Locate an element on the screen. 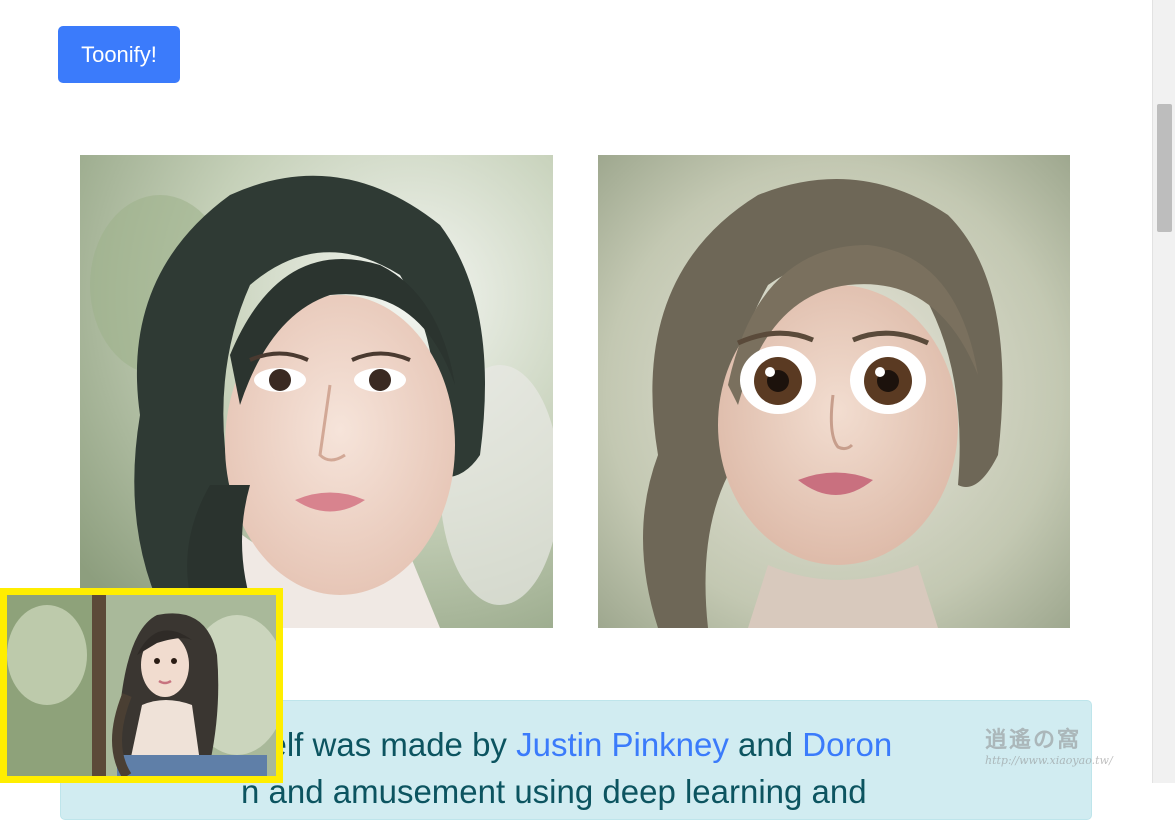  alert-text-line2: n and amusement using deep learning and is located at coordinates (554, 791).